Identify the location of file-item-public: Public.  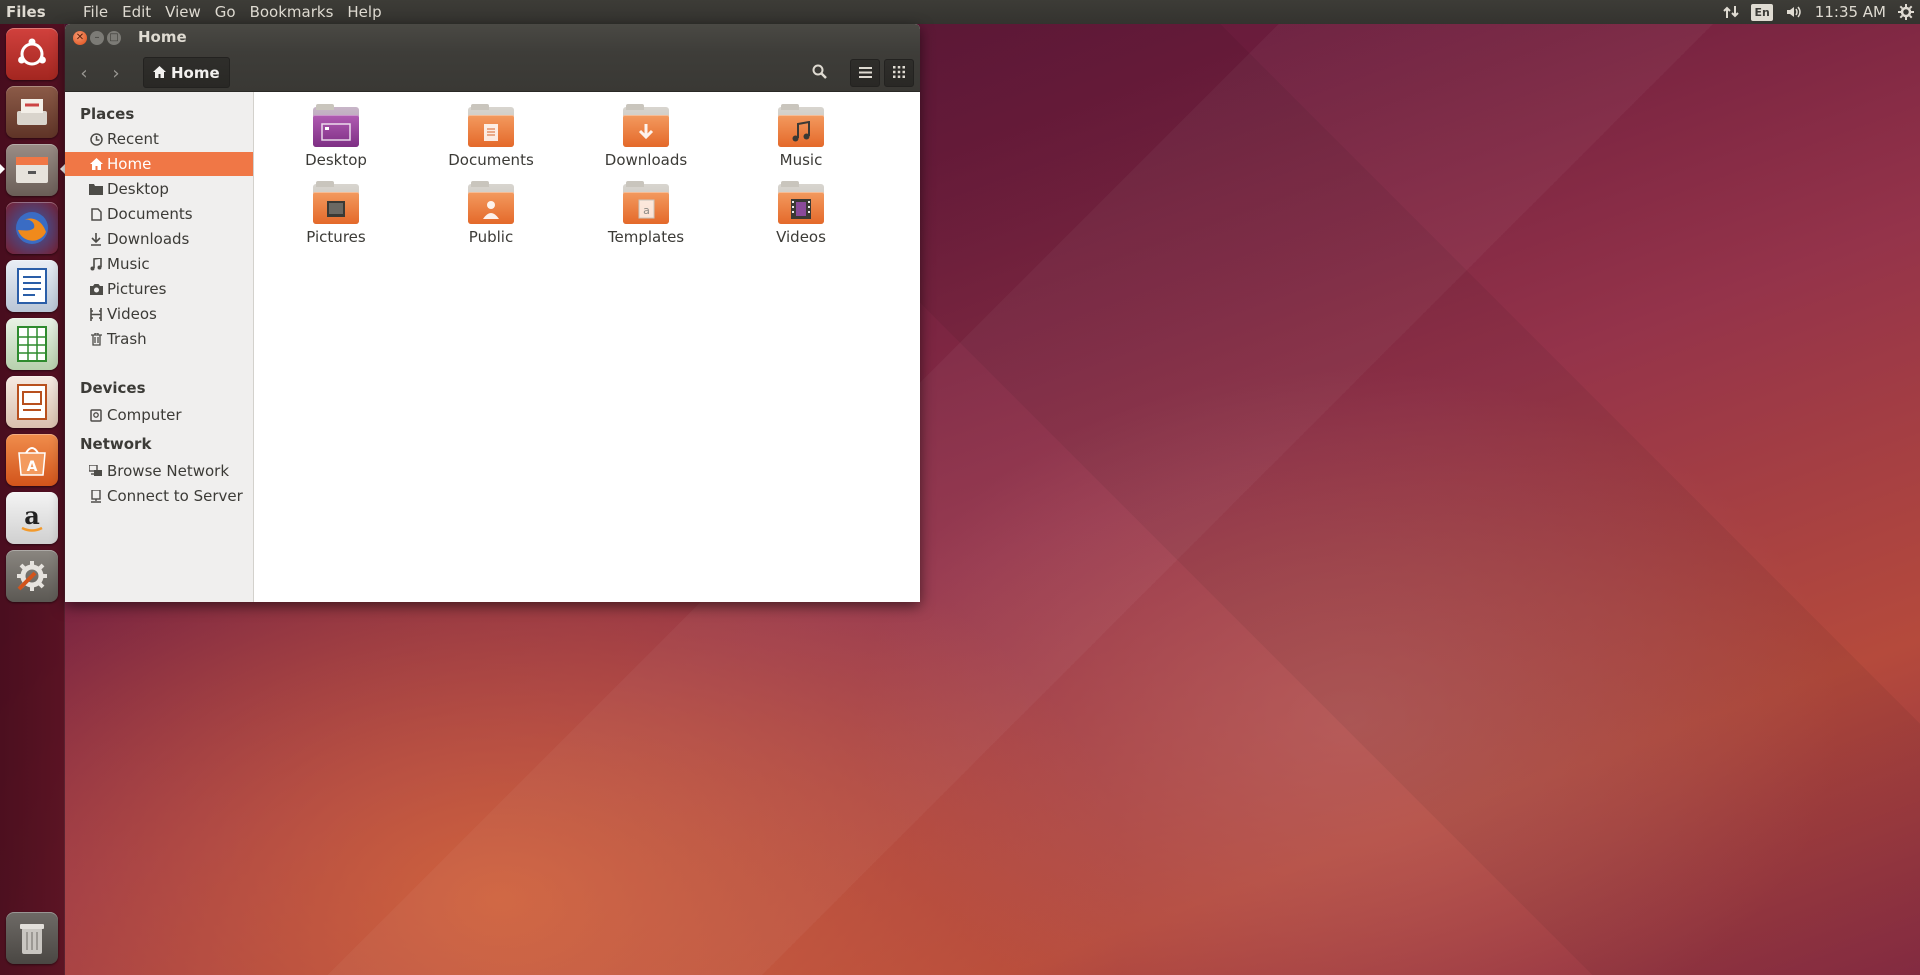
(491, 213).